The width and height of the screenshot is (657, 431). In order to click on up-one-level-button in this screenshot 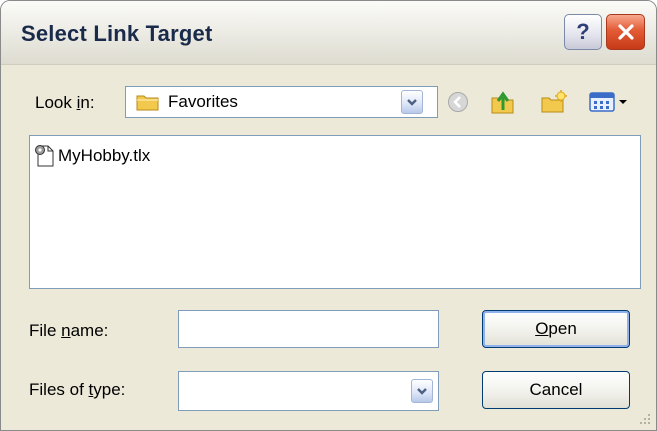, I will do `click(503, 102)`.